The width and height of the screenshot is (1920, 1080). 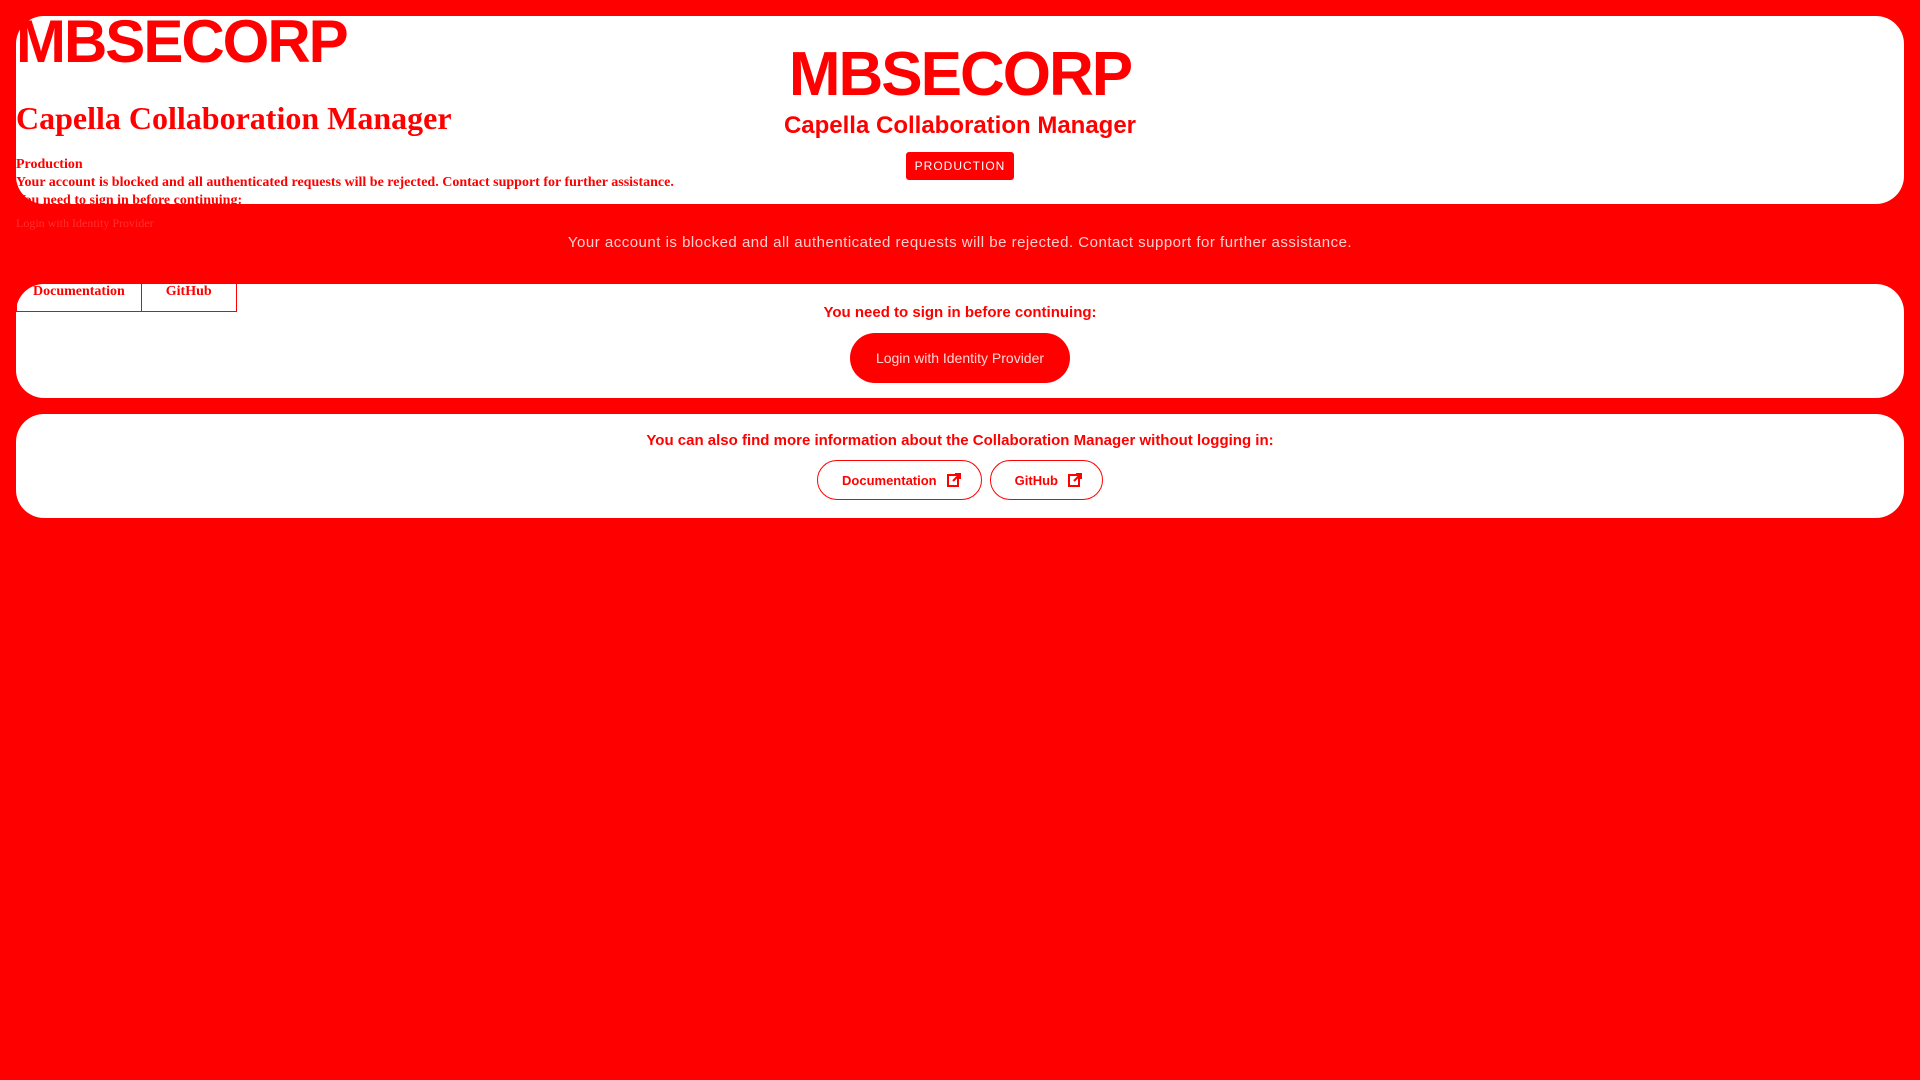 I want to click on github-link: GitHub, so click(x=1046, y=480).